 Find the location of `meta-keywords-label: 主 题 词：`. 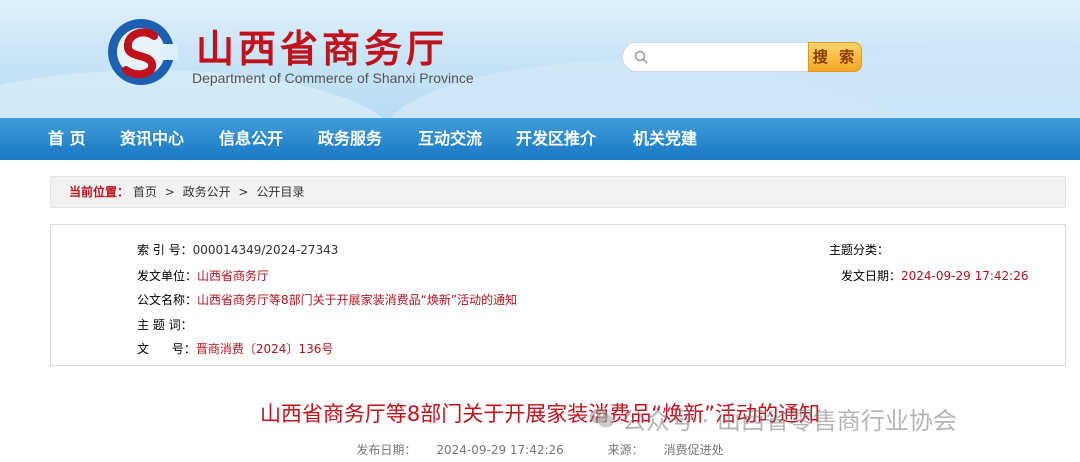

meta-keywords-label: 主 题 词： is located at coordinates (165, 325).